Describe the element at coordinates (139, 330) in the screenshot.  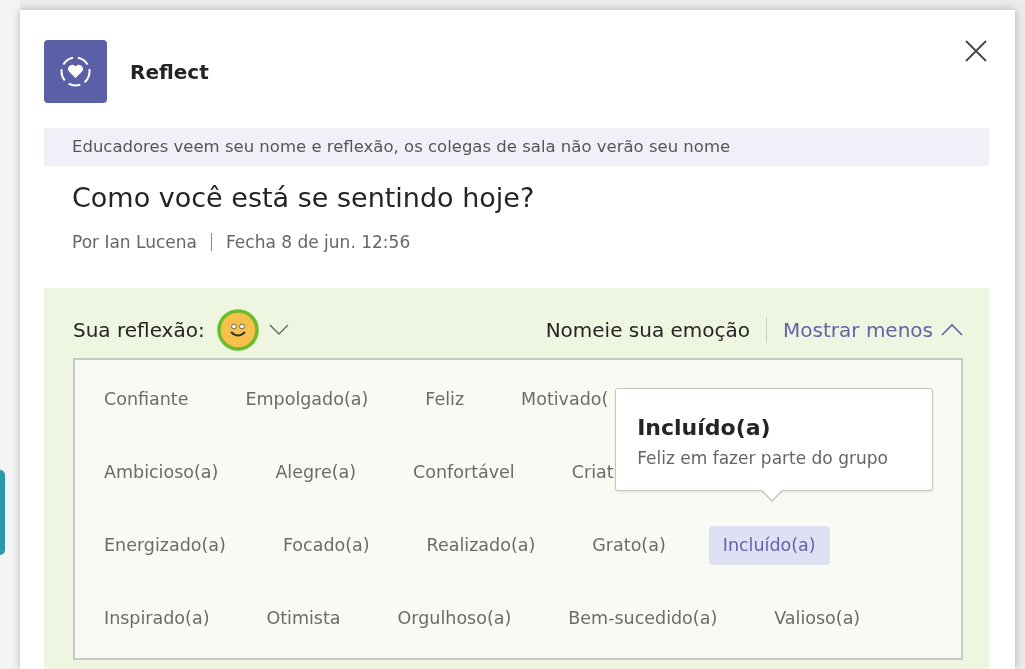
I see `reflection-label: Sua reflexão:` at that location.